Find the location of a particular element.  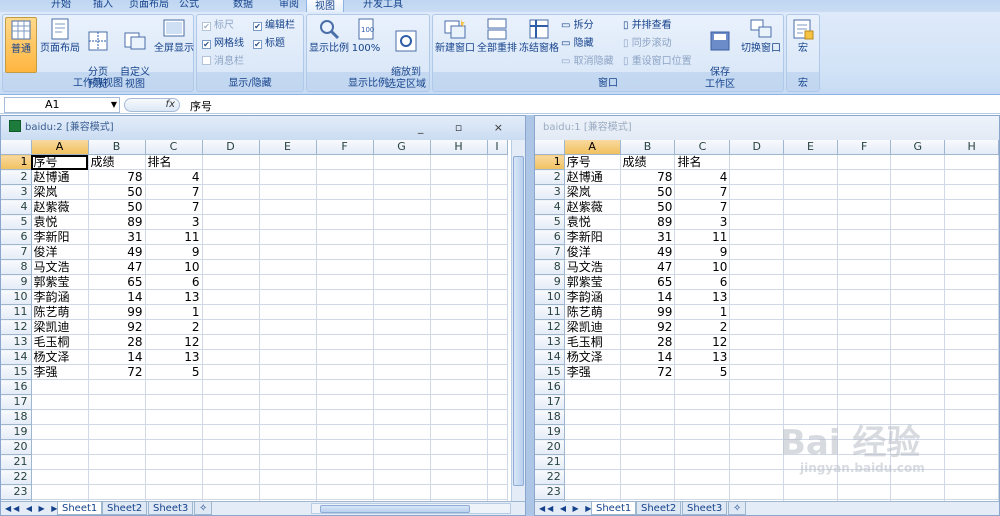

cell: 3 is located at coordinates (702, 222).